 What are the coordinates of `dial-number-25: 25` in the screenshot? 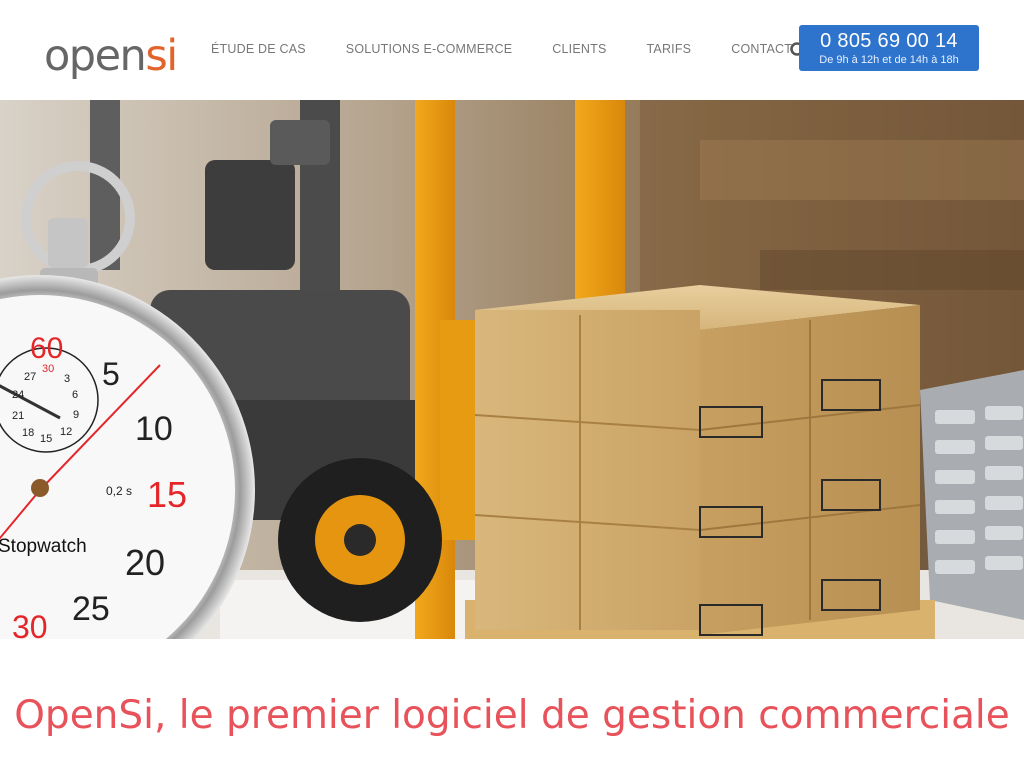 It's located at (91, 609).